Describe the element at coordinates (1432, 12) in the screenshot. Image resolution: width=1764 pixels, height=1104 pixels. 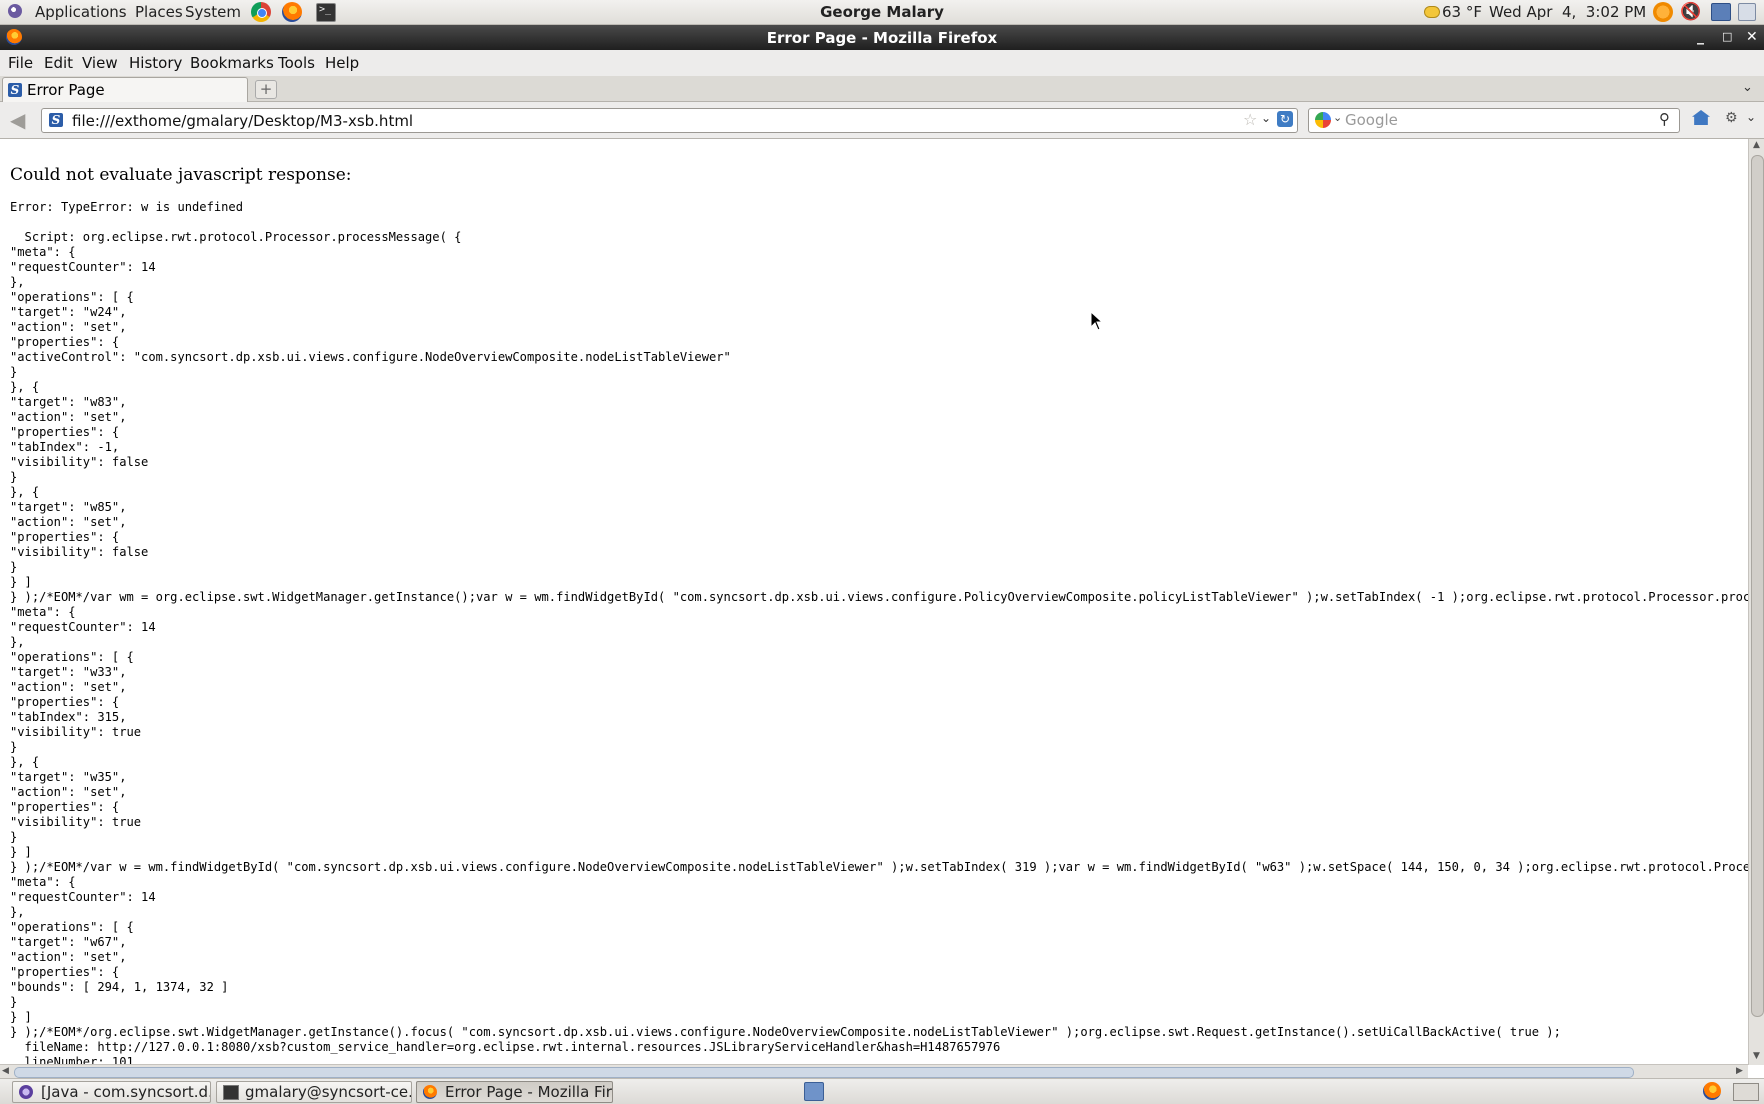
I see `weather-icon` at that location.